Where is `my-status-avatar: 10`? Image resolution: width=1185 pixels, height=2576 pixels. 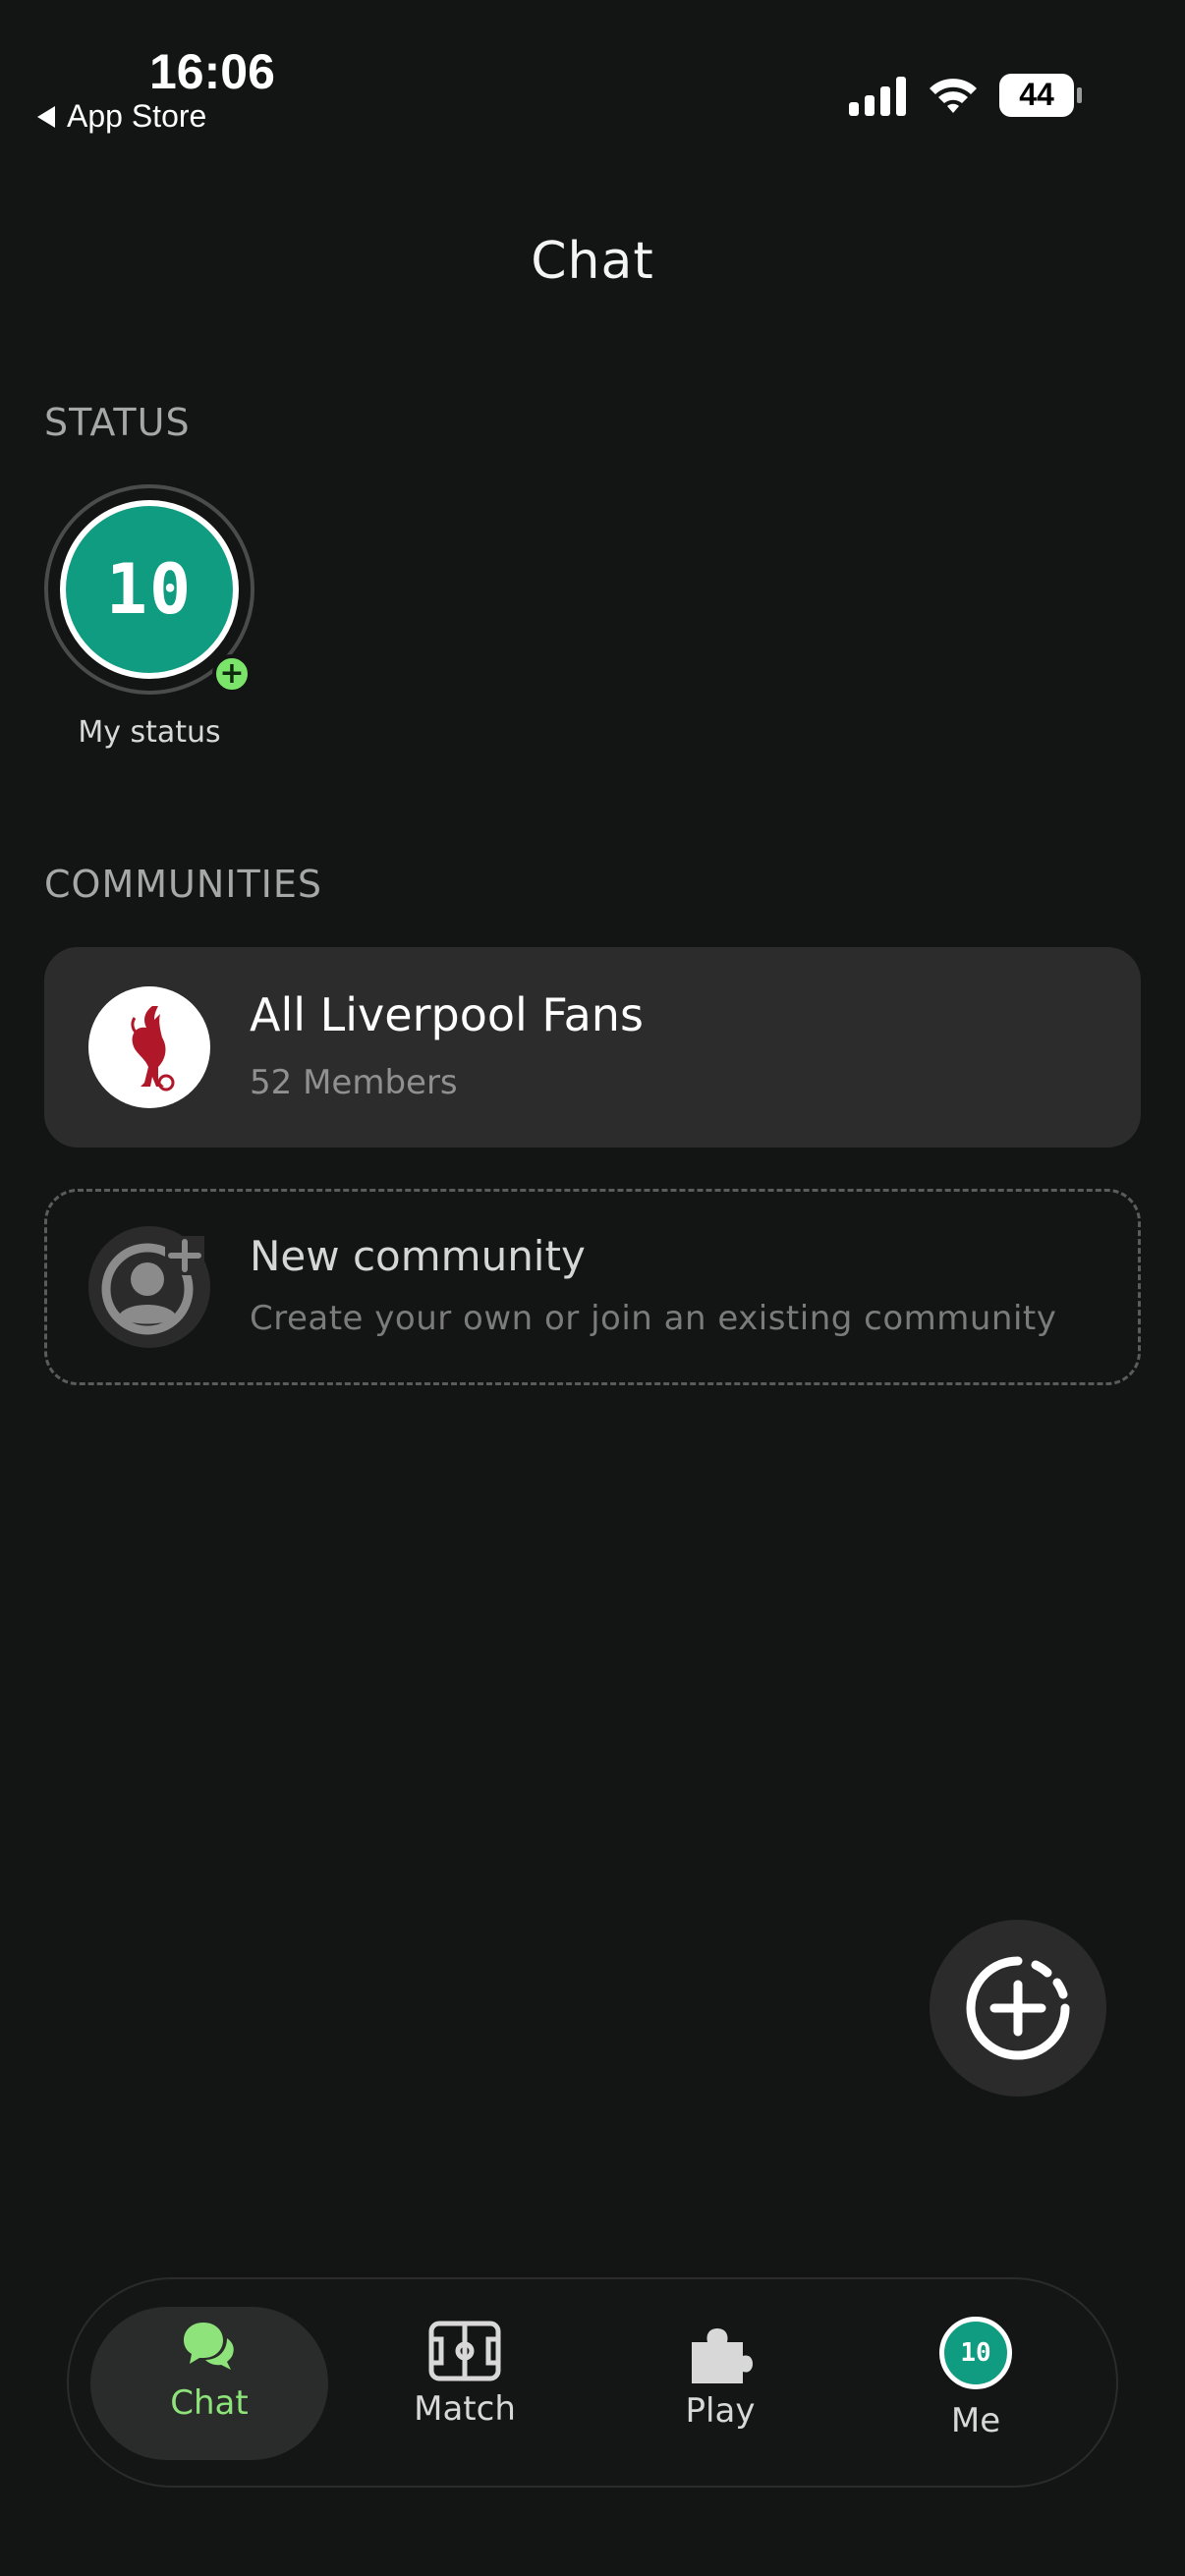 my-status-avatar: 10 is located at coordinates (150, 589).